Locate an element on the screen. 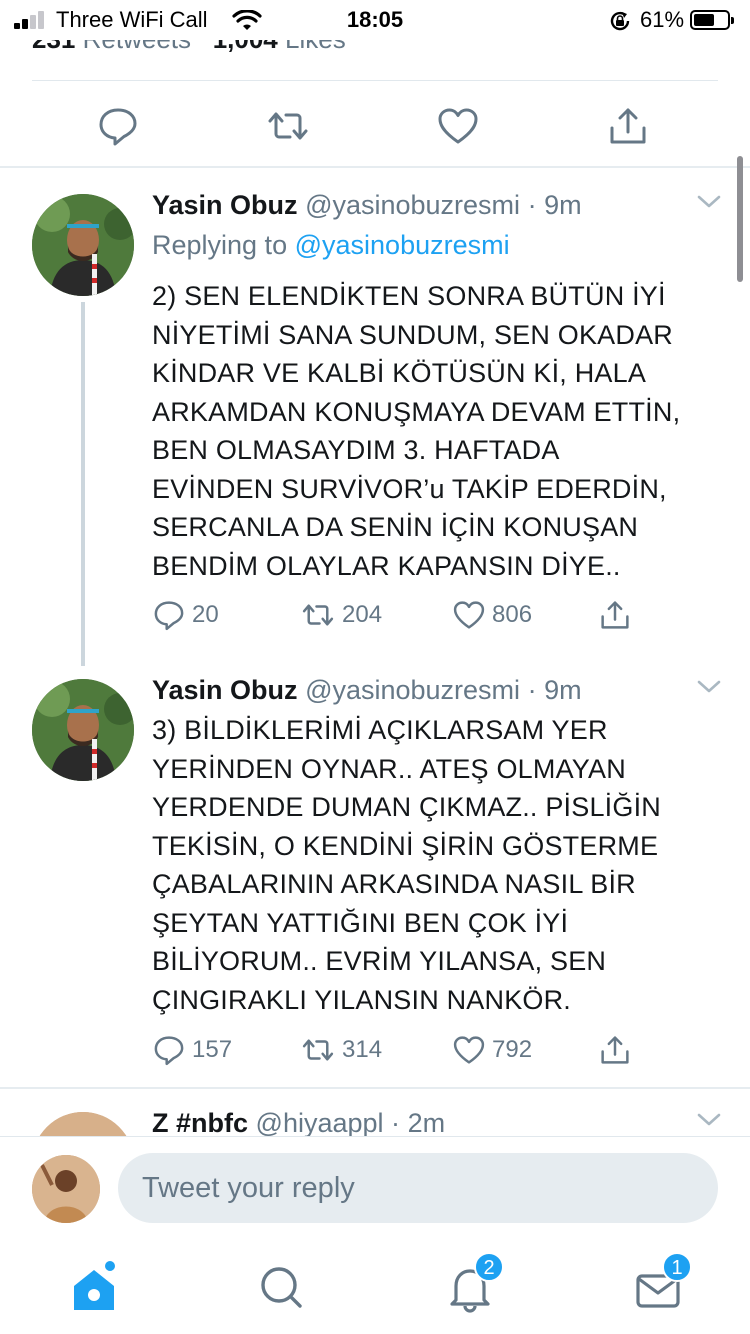 This screenshot has height=1334, width=750. retweet-count: 314 is located at coordinates (362, 1049).